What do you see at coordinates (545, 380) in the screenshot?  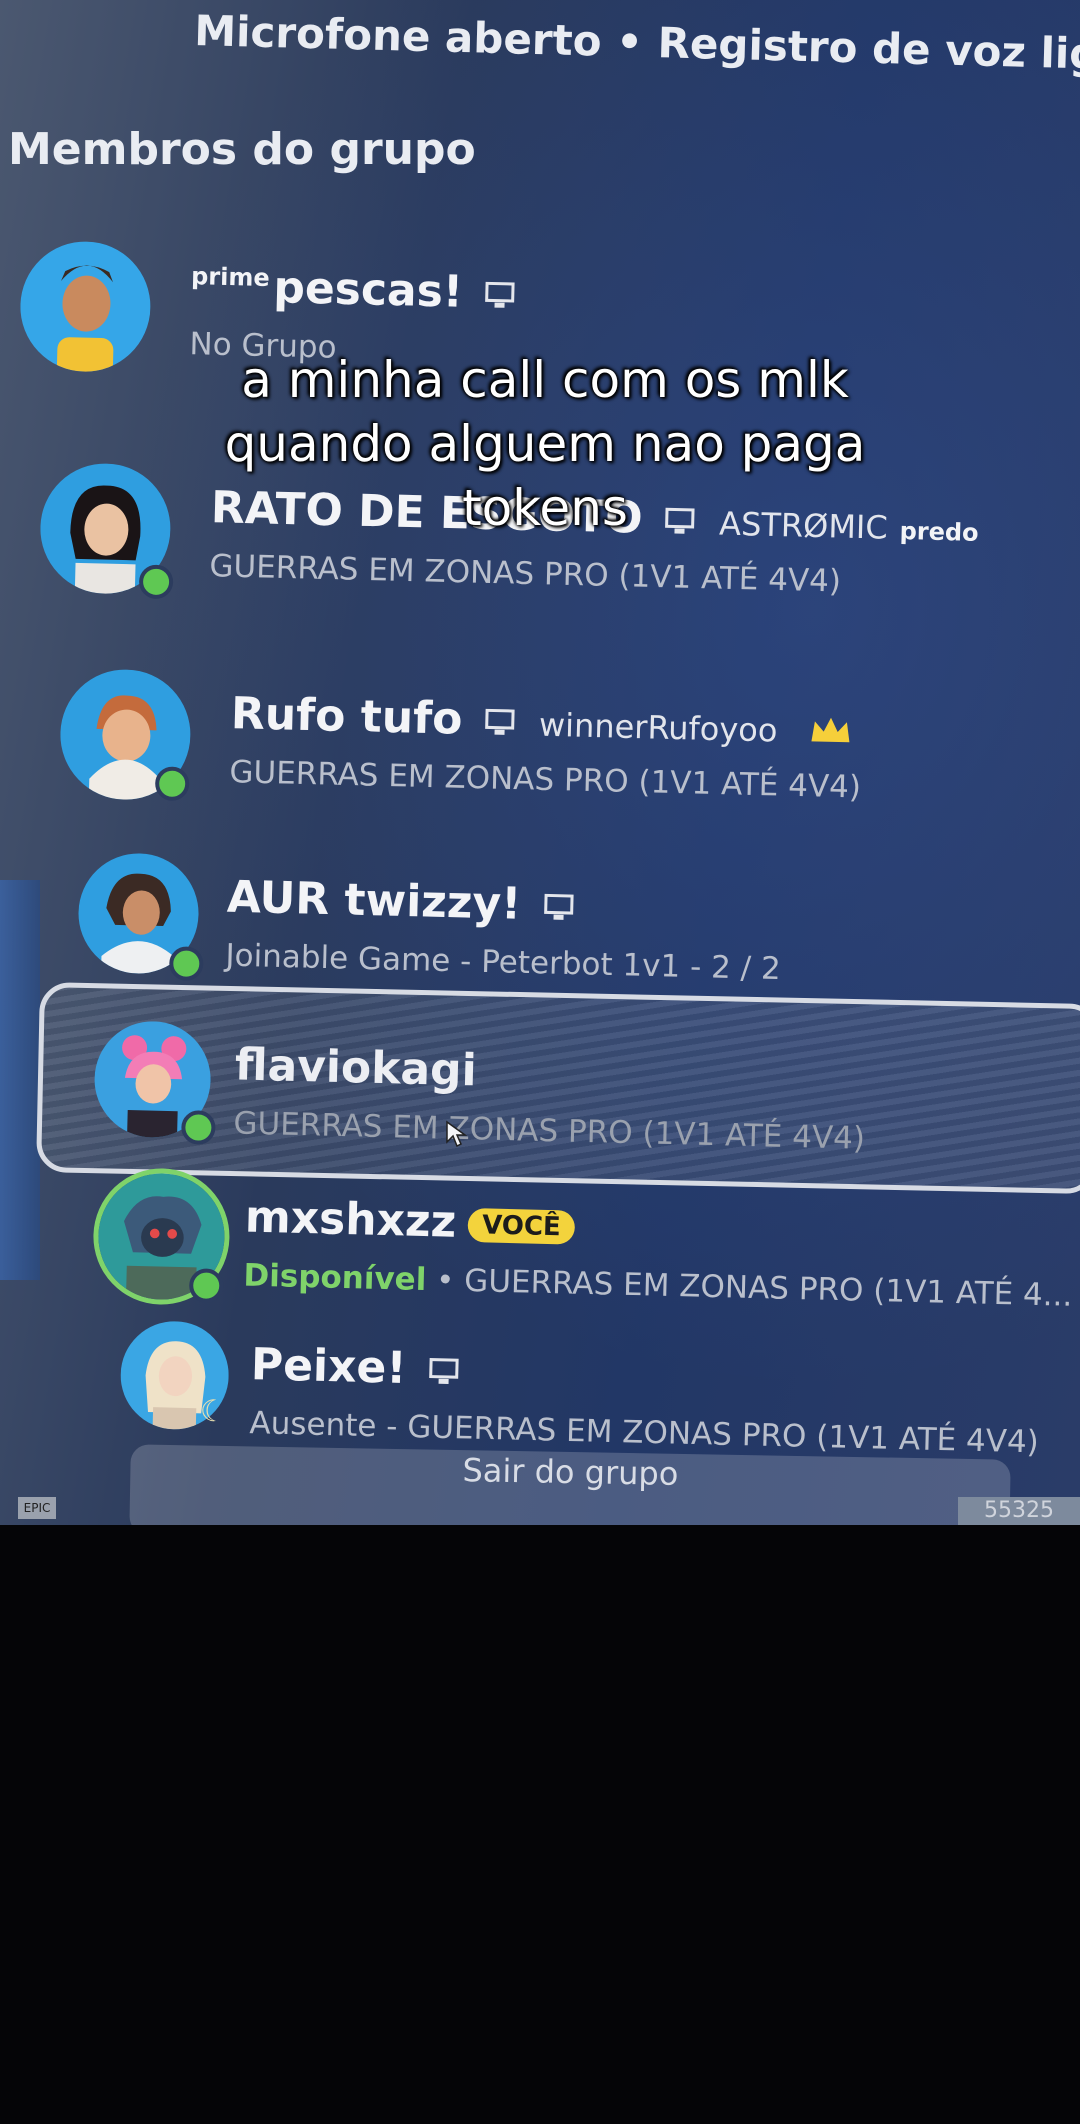 I see `caption-line-1: a minha call com os mlk` at bounding box center [545, 380].